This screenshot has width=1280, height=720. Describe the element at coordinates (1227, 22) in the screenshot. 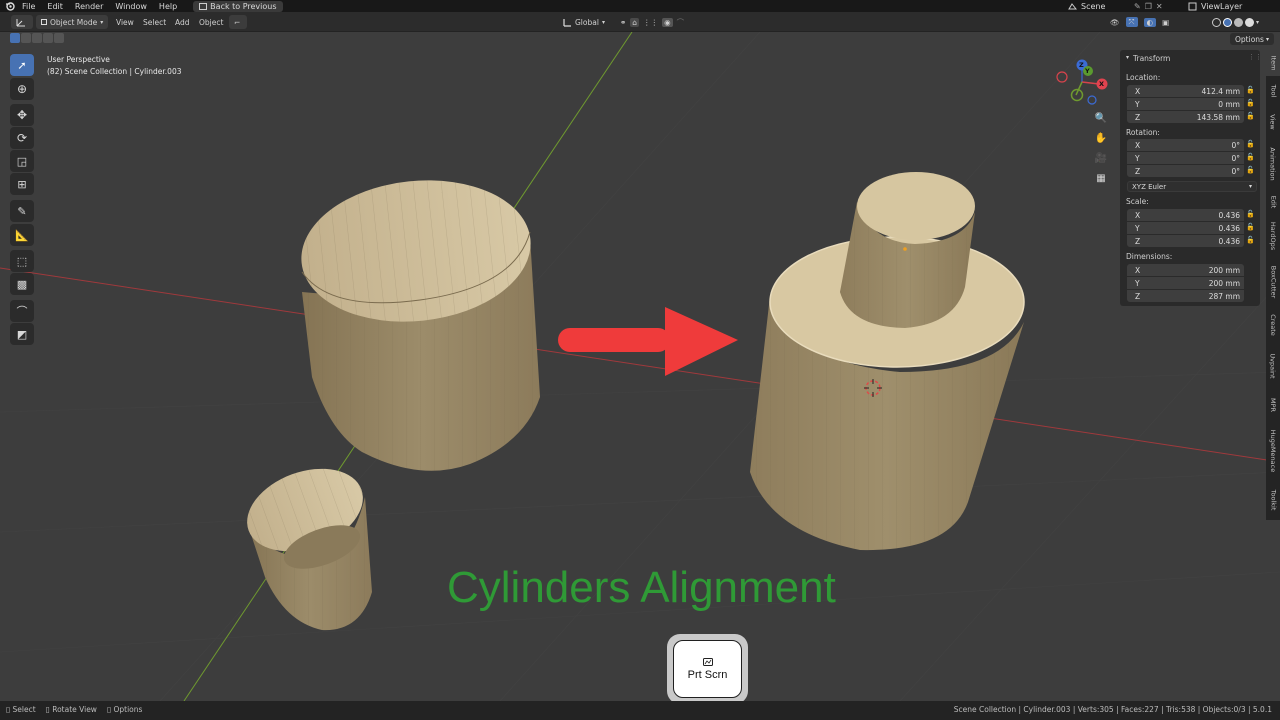

I see `solid-shading-icon` at that location.